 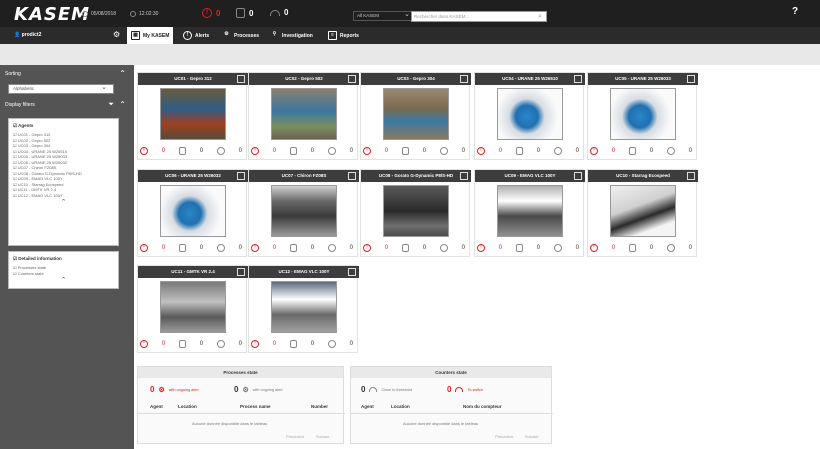 I want to click on help-button: ?, so click(x=795, y=11).